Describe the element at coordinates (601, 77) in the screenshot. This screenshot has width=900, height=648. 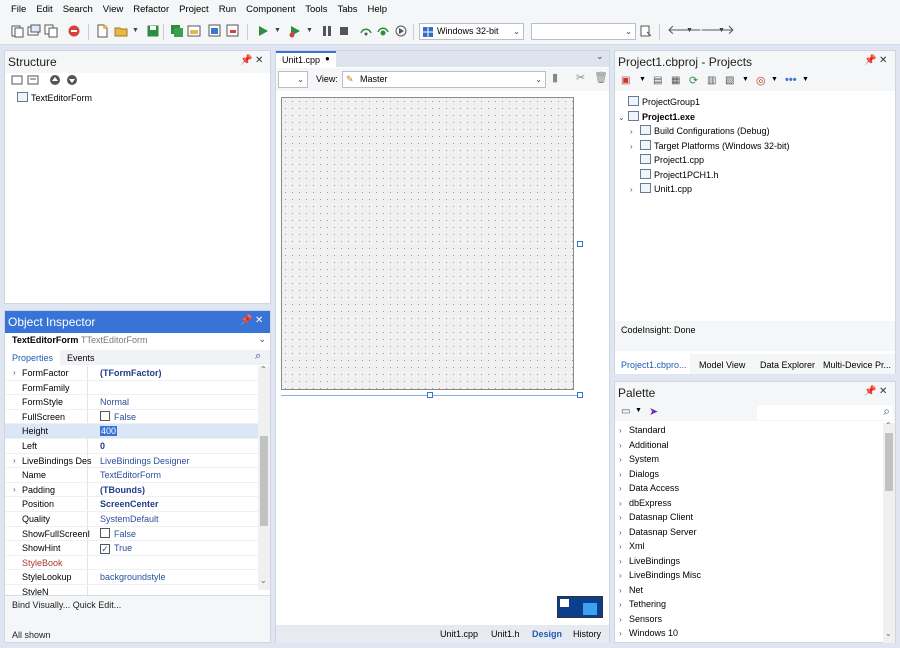
I see `delete-view-icon: 🗑` at that location.